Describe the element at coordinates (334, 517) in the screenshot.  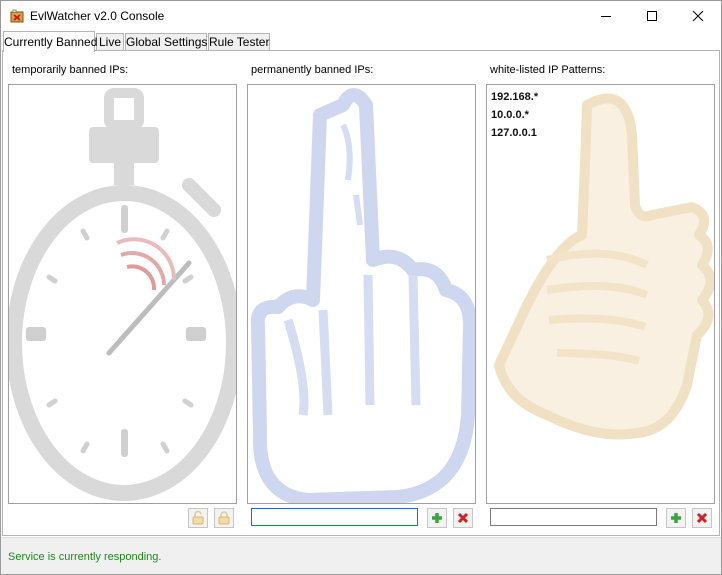
I see `permanent-ip-input` at that location.